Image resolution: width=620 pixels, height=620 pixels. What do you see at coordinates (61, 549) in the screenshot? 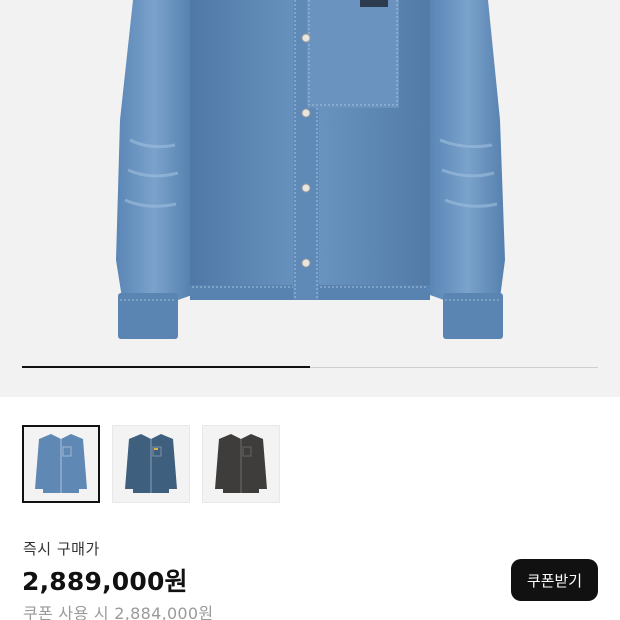
I see `instant-purchase-label: 즉시 구매가` at bounding box center [61, 549].